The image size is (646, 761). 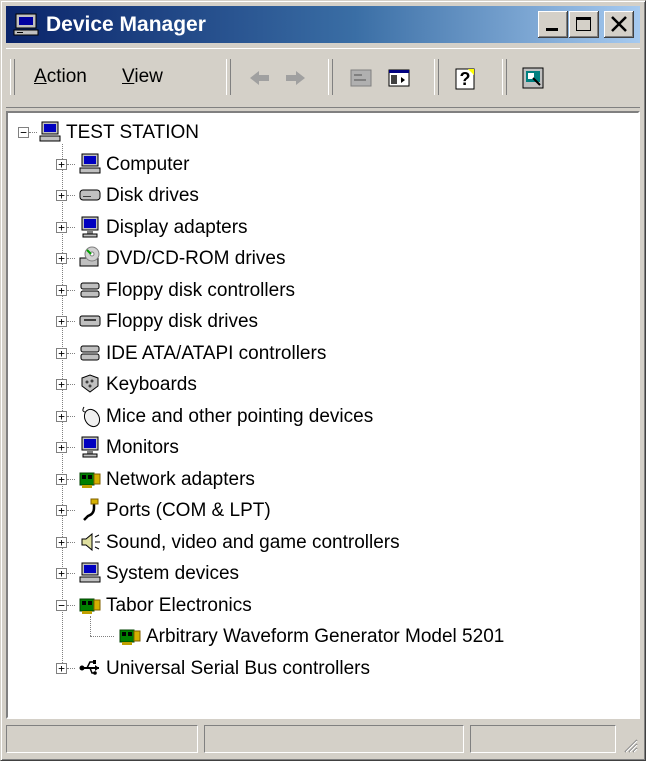 What do you see at coordinates (126, 24) in the screenshot?
I see `window-title: Device Manager` at bounding box center [126, 24].